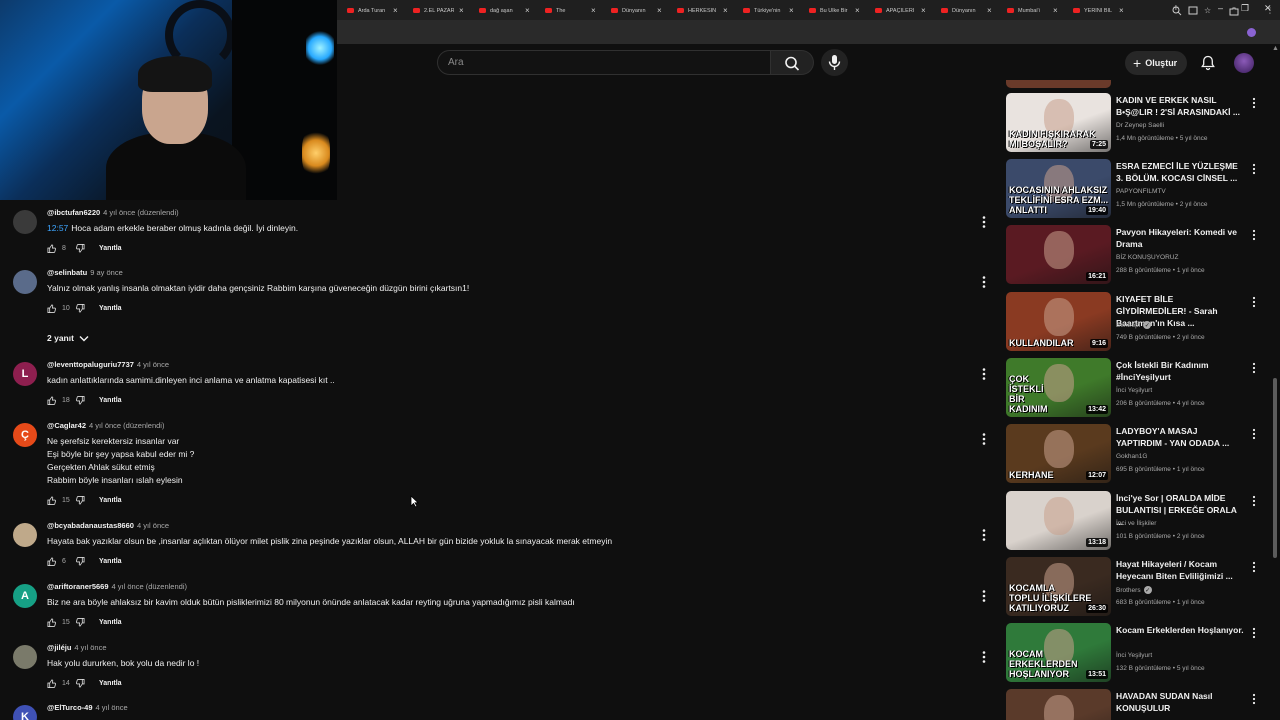  I want to click on video-thumbnail: KOCAM ERKEKLERDEN HOŞLANIYOR 13:51, so click(1058, 652).